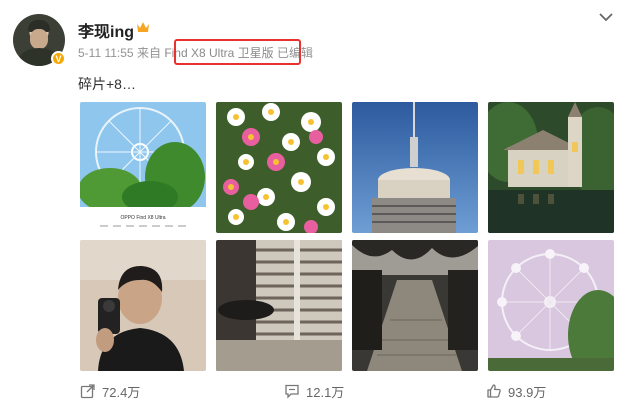 Image resolution: width=627 pixels, height=412 pixels. I want to click on comment-icon, so click(292, 391).